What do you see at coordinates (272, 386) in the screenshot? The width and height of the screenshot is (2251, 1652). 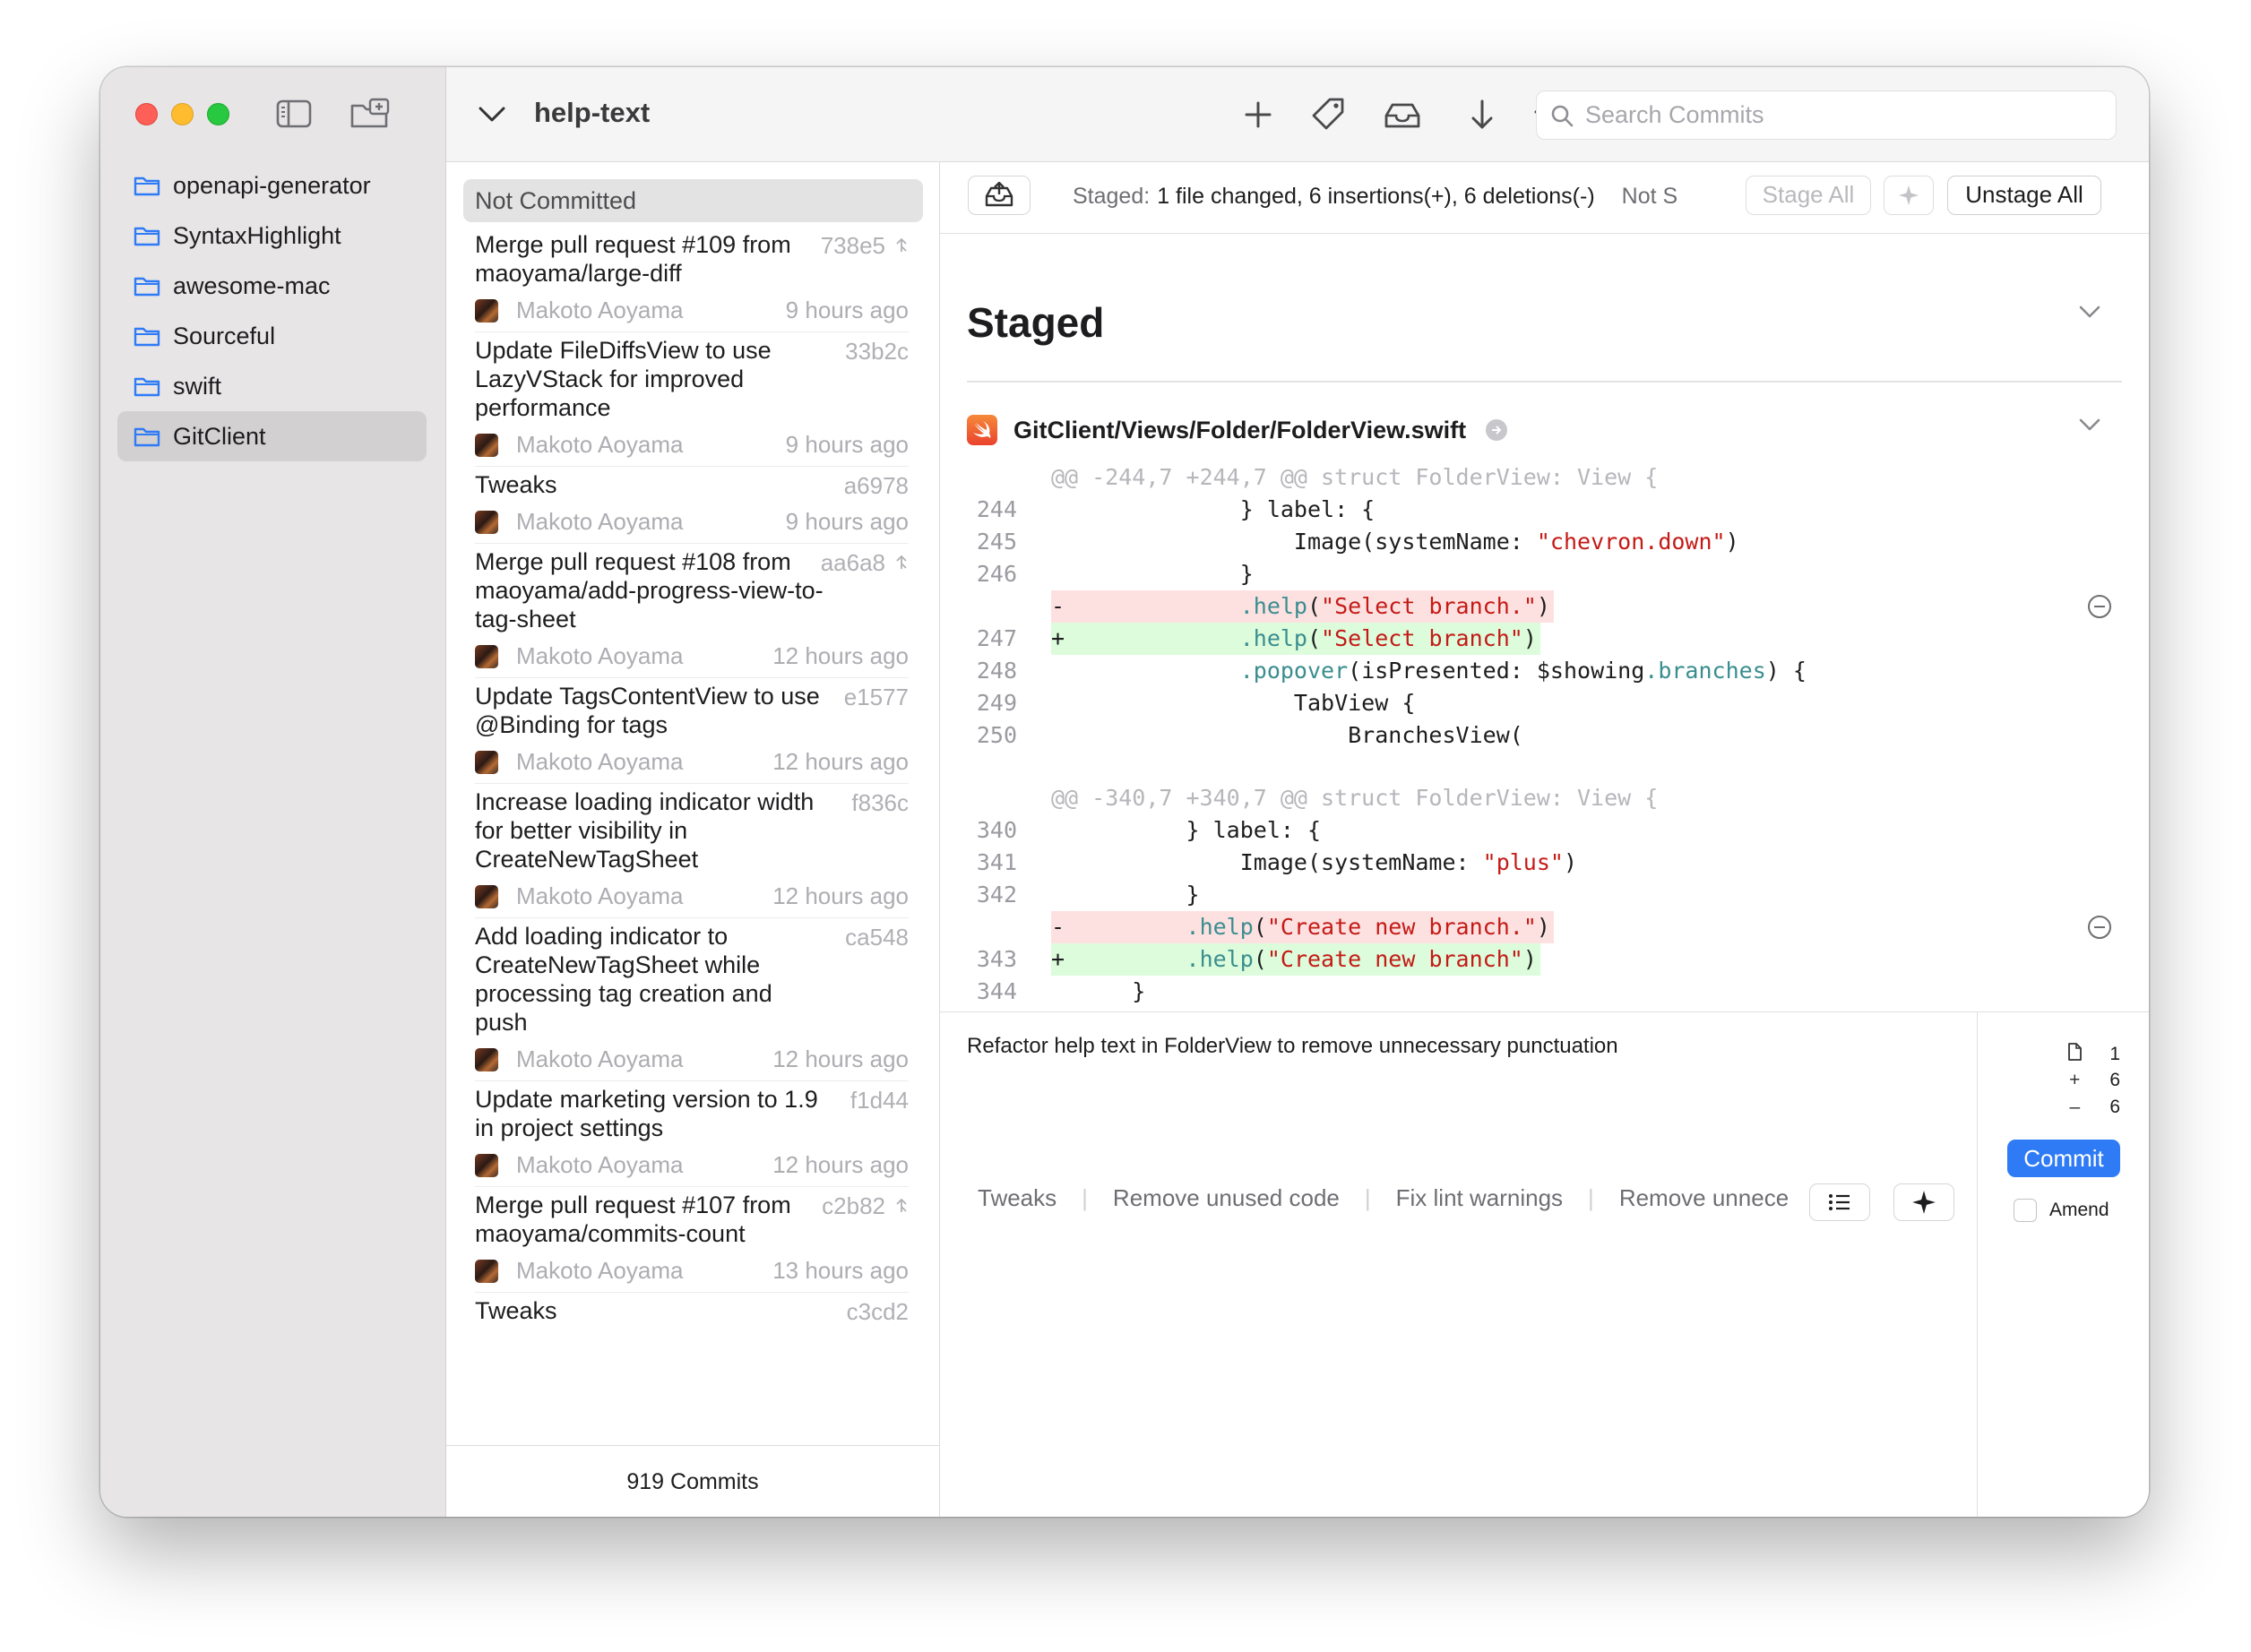 I see `sidebar-item-swift: swift` at bounding box center [272, 386].